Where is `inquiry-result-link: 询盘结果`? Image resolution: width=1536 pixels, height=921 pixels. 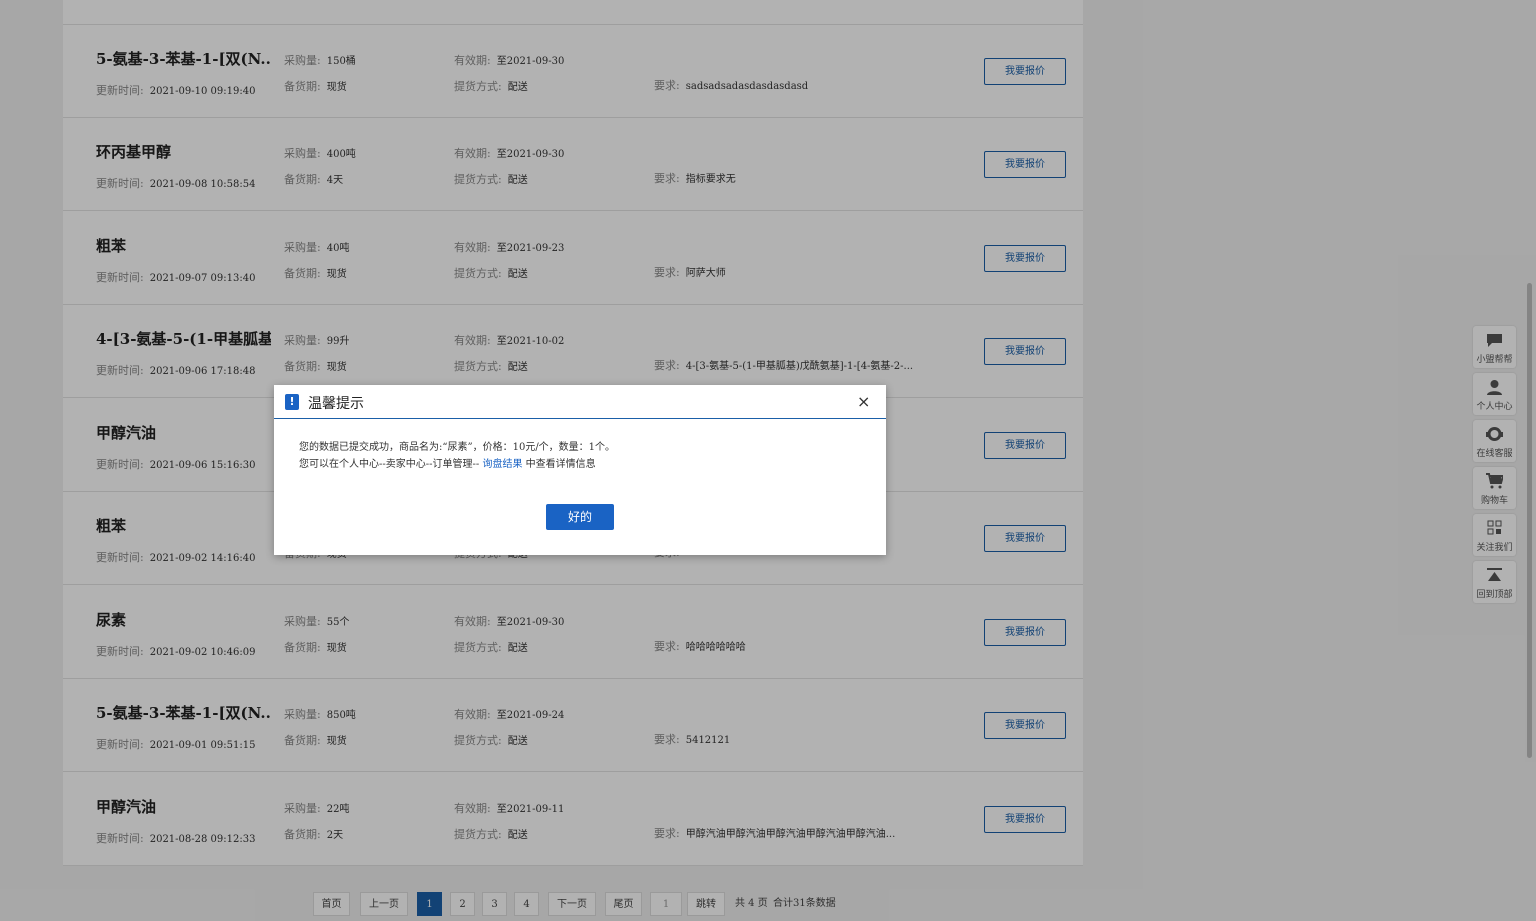
inquiry-result-link: 询盘结果 is located at coordinates (502, 464).